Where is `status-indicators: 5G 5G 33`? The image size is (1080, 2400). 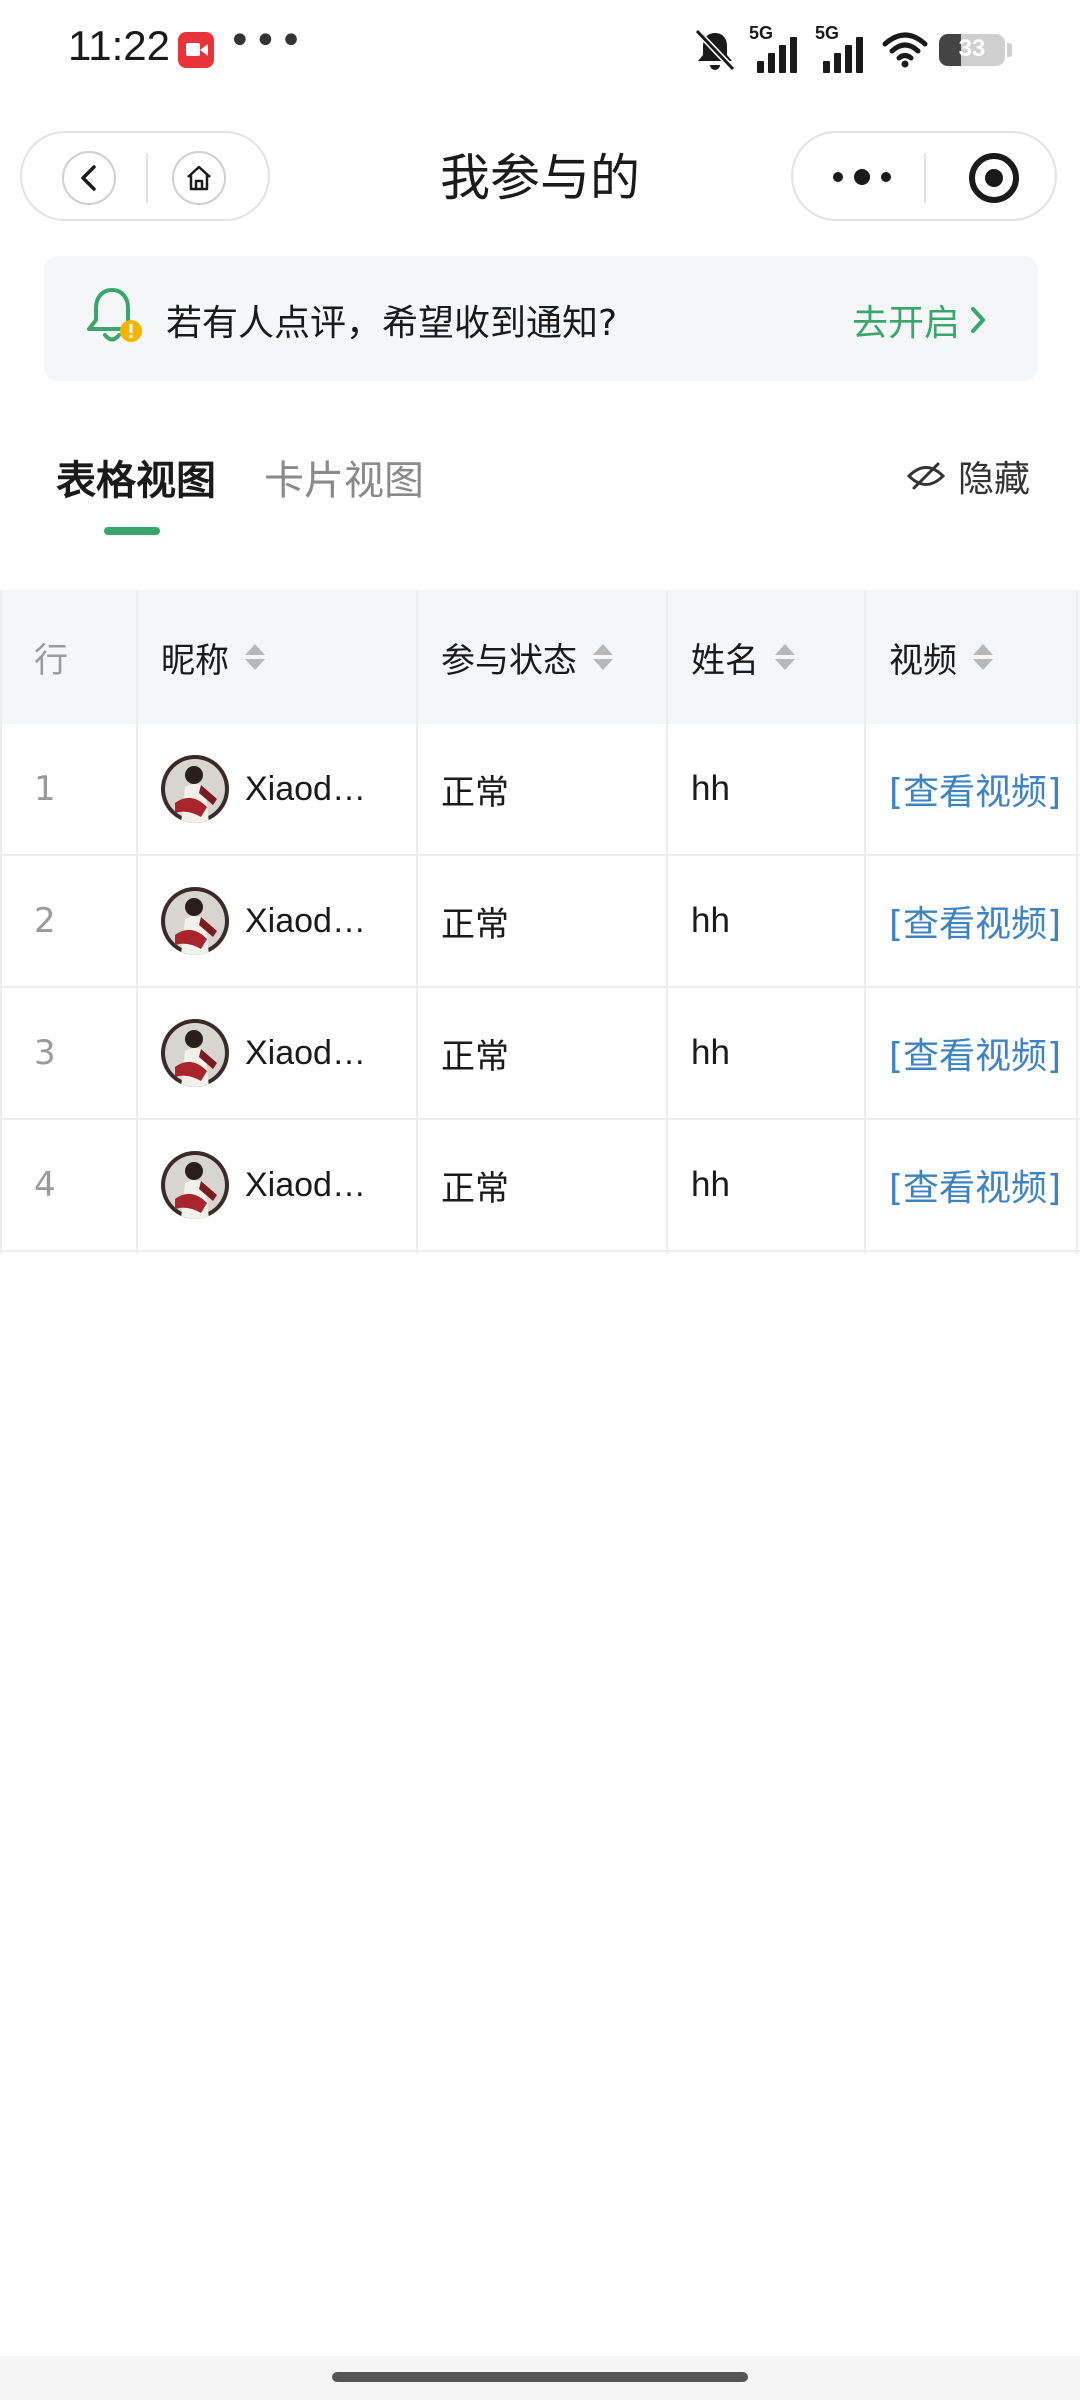
status-indicators: 5G 5G 33 is located at coordinates (851, 50).